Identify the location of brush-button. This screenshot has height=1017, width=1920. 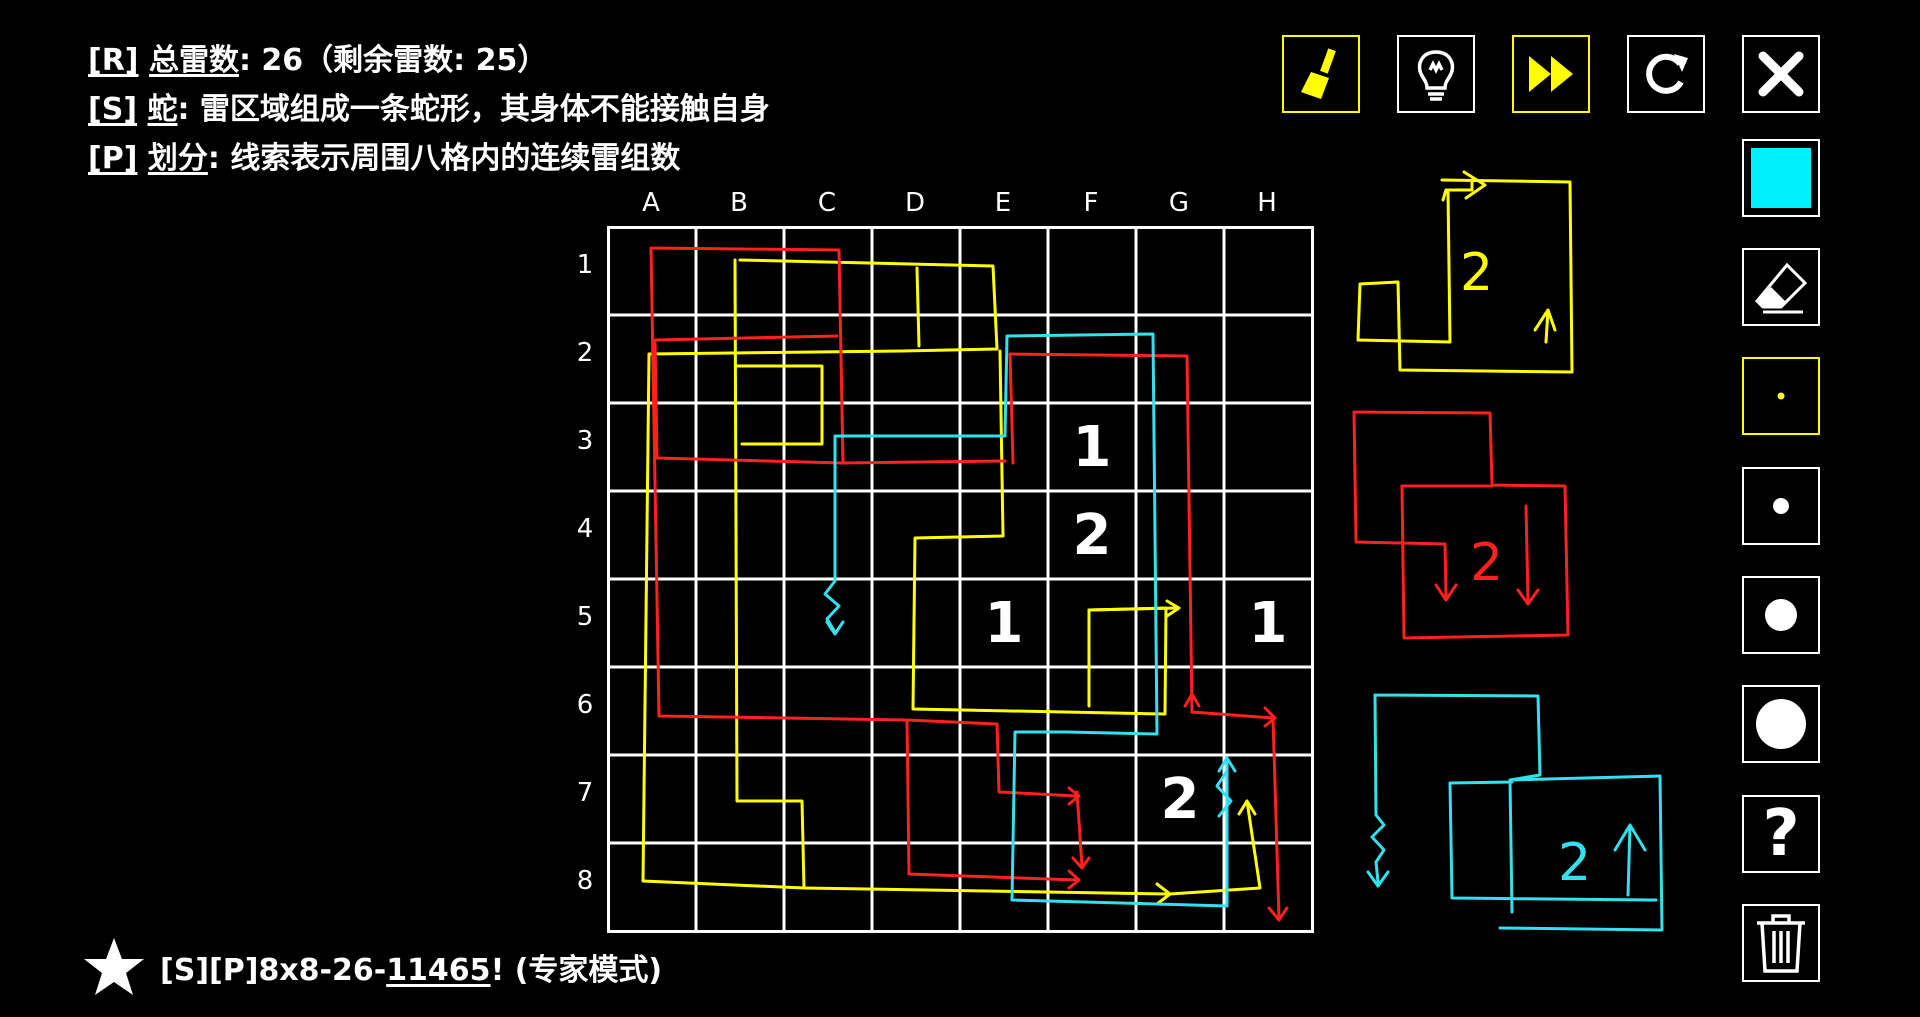
(1321, 74).